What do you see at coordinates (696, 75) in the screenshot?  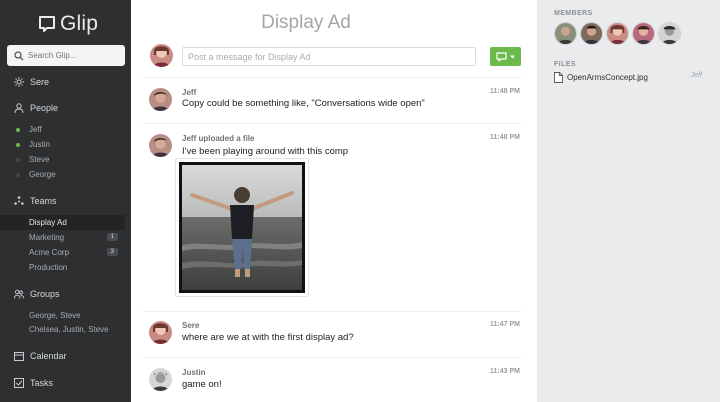 I see `file-owner: Jeff` at bounding box center [696, 75].